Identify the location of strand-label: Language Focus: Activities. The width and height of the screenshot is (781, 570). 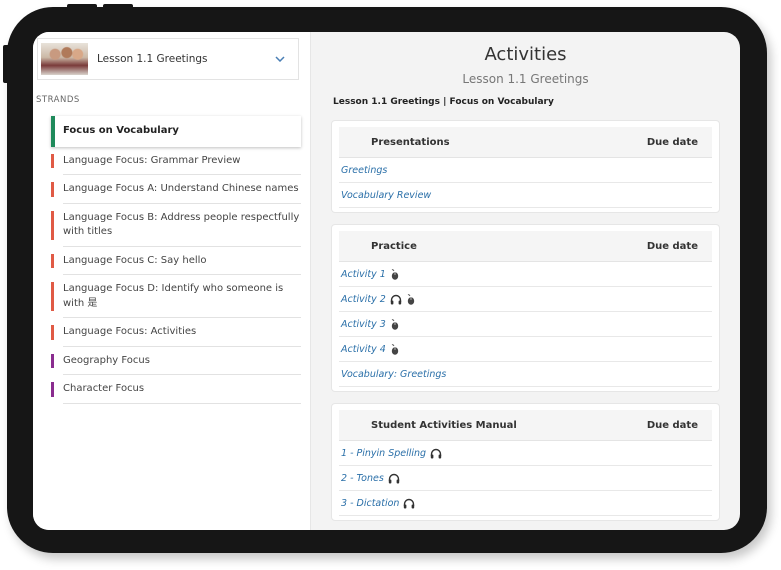
(130, 331).